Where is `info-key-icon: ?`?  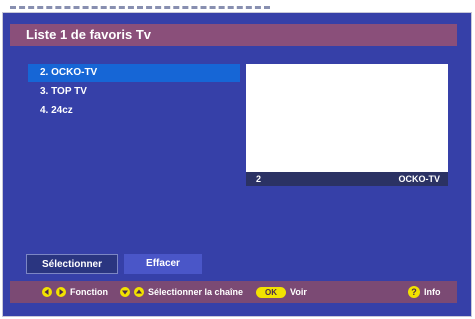 info-key-icon: ? is located at coordinates (414, 292).